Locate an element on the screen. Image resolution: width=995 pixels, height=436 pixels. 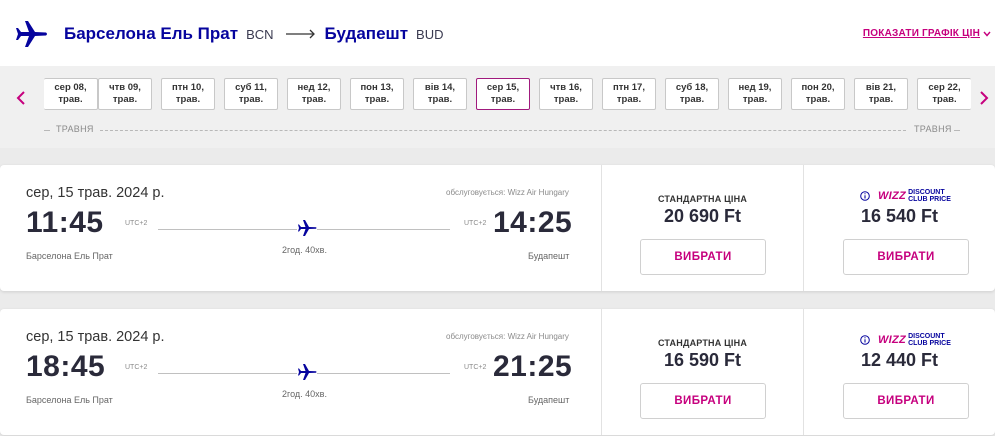
chevron-down-icon is located at coordinates (987, 34).